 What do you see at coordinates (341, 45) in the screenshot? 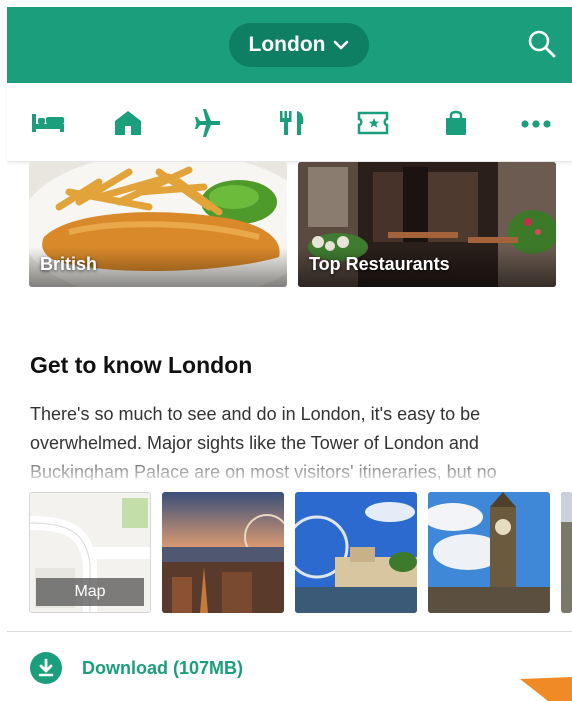
I see `chevron-down-icon` at bounding box center [341, 45].